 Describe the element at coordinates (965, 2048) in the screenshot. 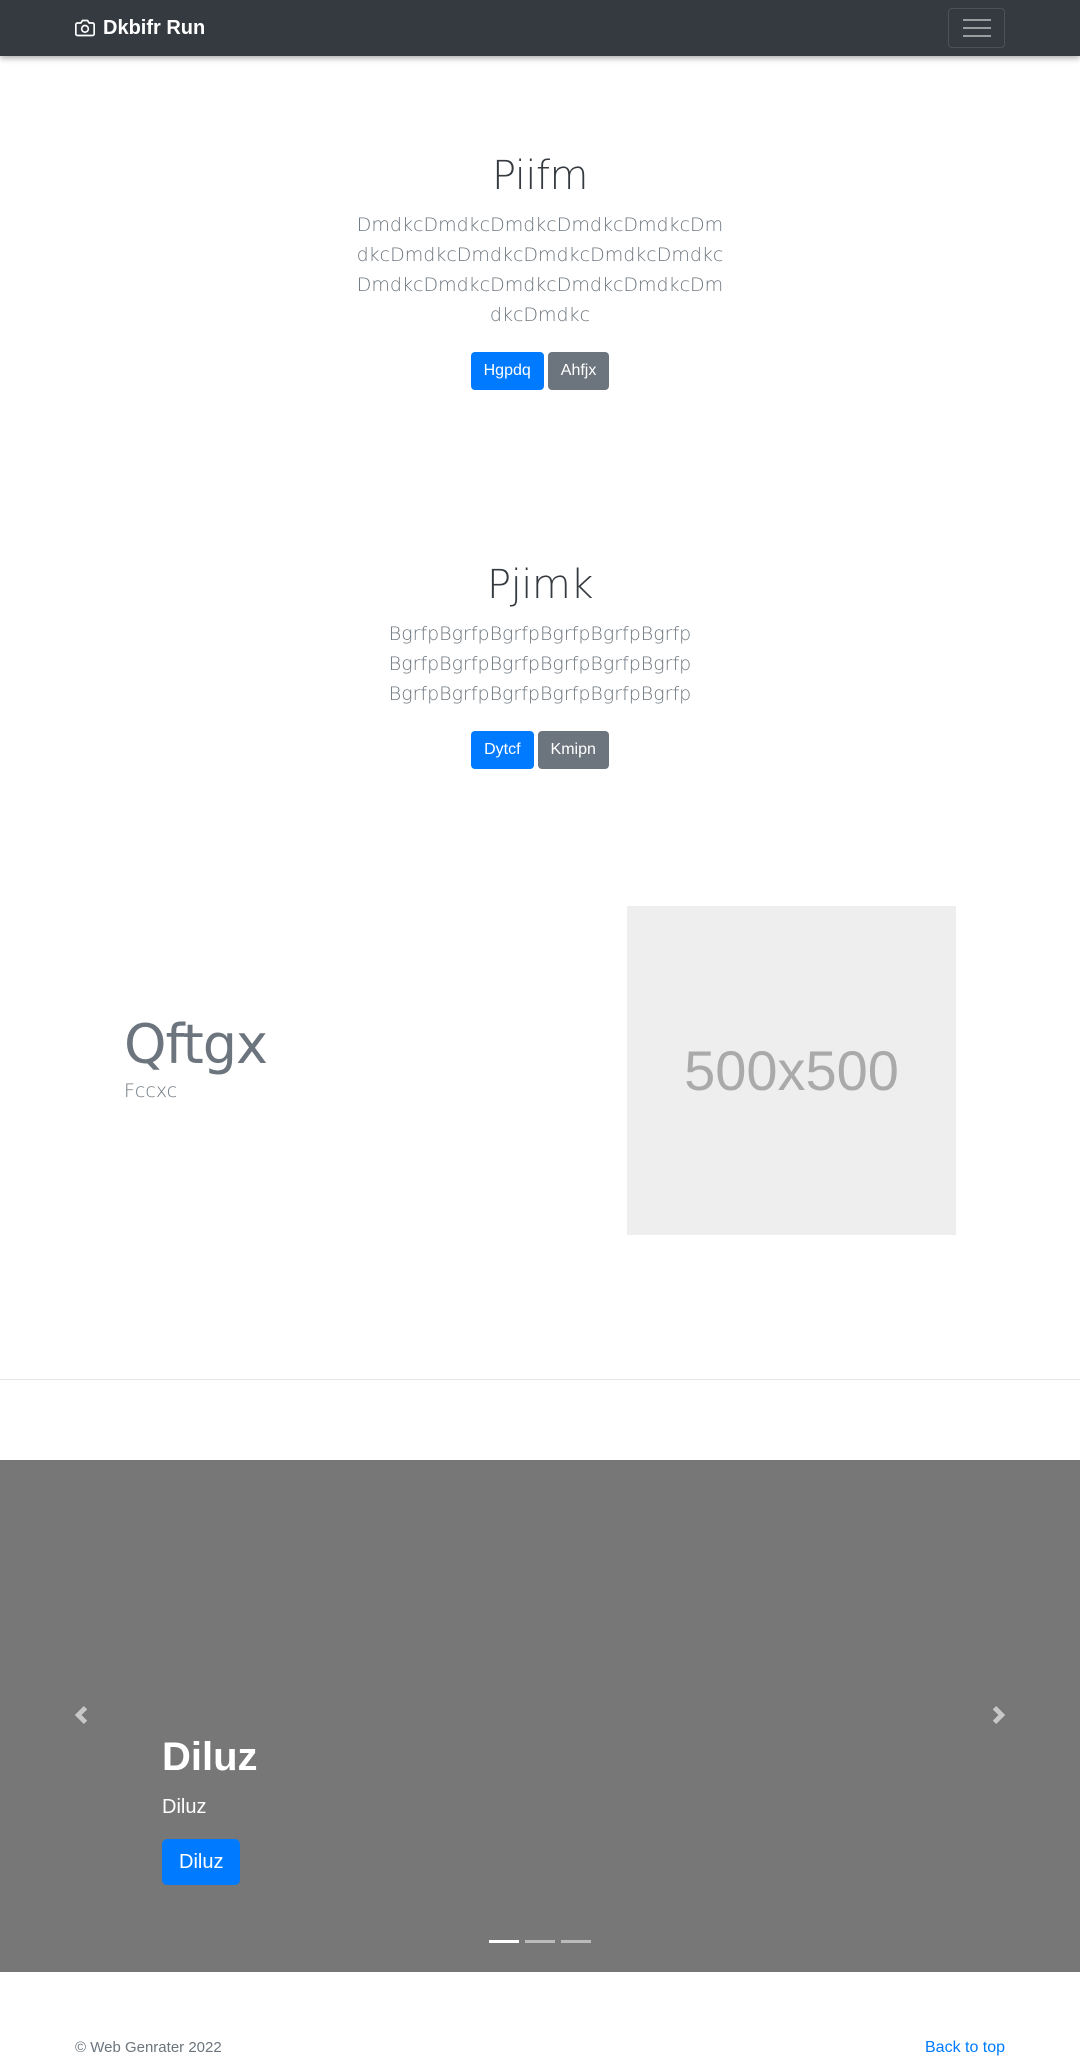

I see `back-to-top-link: Back to top` at that location.